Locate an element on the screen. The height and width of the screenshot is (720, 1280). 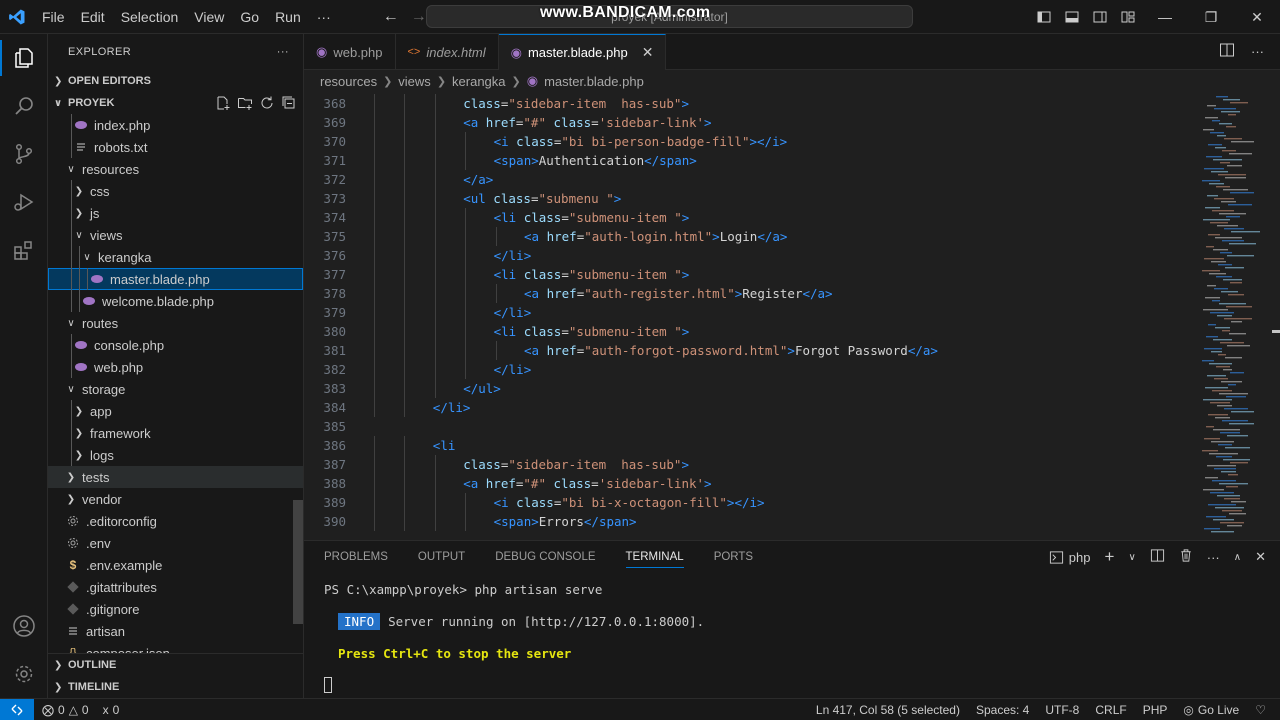
explorer-more-button: ··· is located at coordinates (283, 52).